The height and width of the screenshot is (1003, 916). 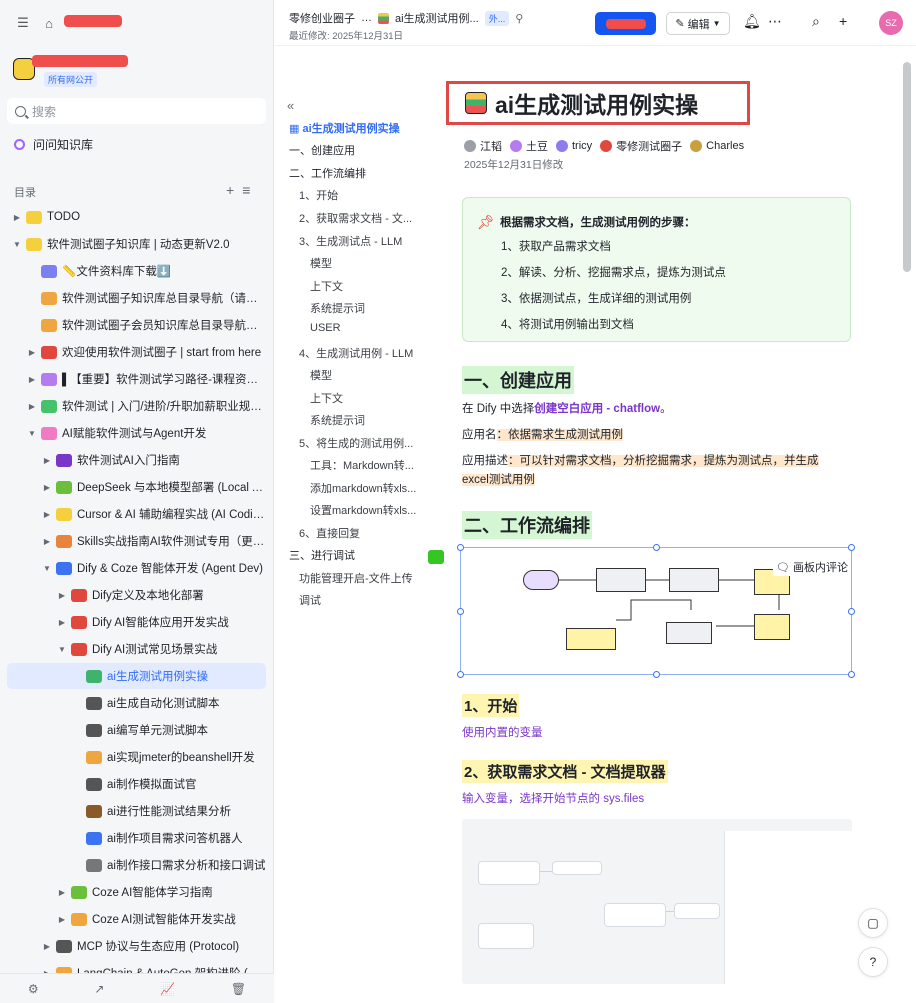 What do you see at coordinates (136, 595) in the screenshot?
I see `tree-item: ▶ Dify定义及本地化部署` at bounding box center [136, 595].